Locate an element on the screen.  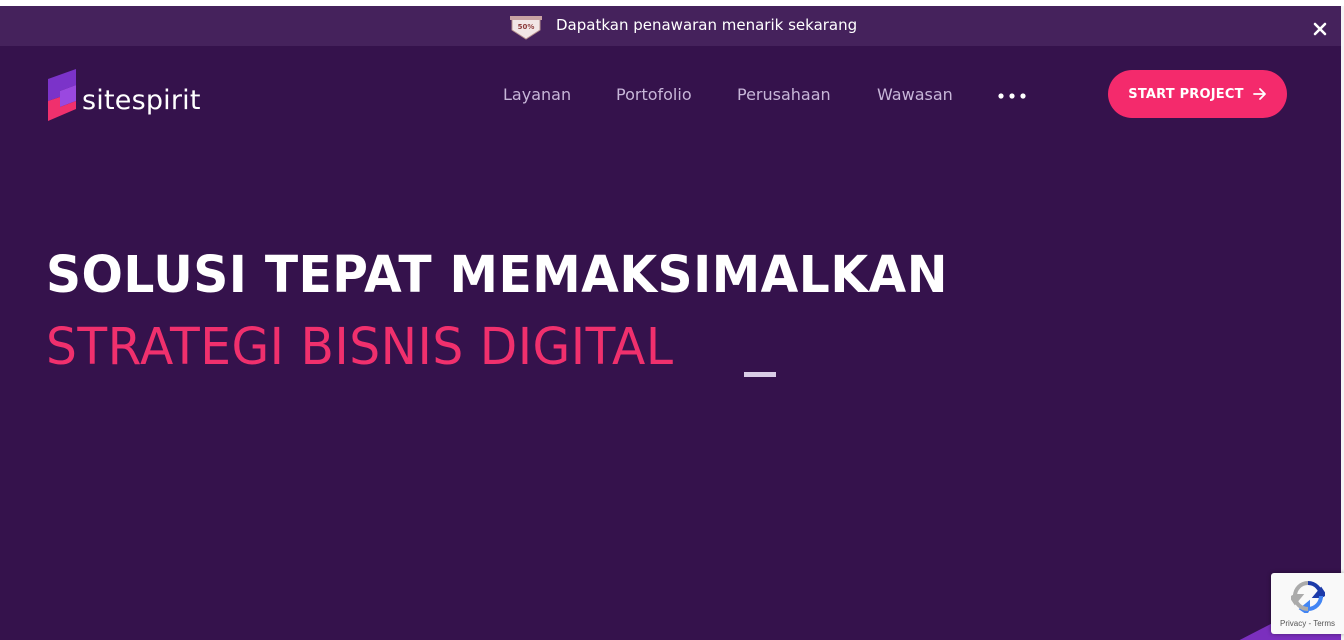
discount-tag-icon: 50% is located at coordinates (526, 28).